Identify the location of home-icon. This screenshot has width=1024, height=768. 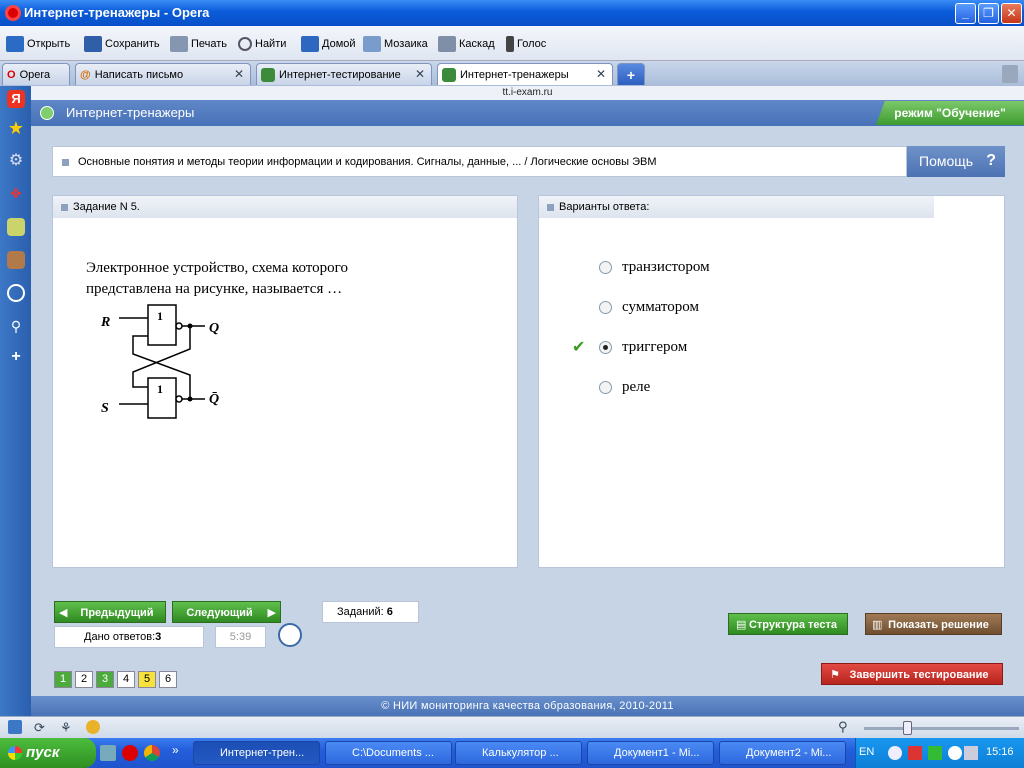
(310, 44).